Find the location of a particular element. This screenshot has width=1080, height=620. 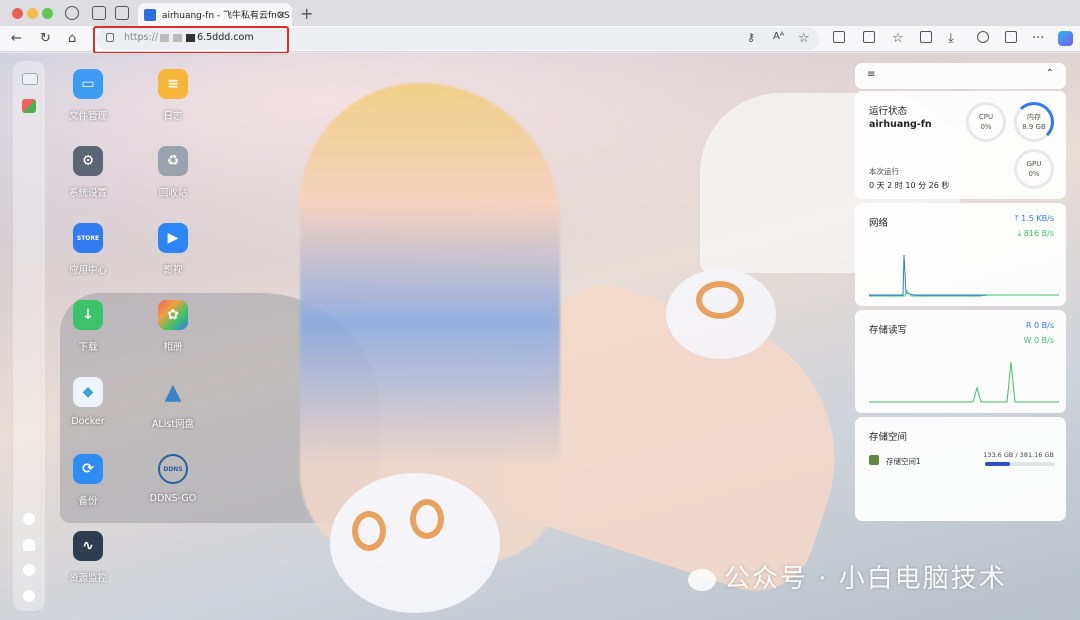

collections-icon is located at coordinates (926, 37).